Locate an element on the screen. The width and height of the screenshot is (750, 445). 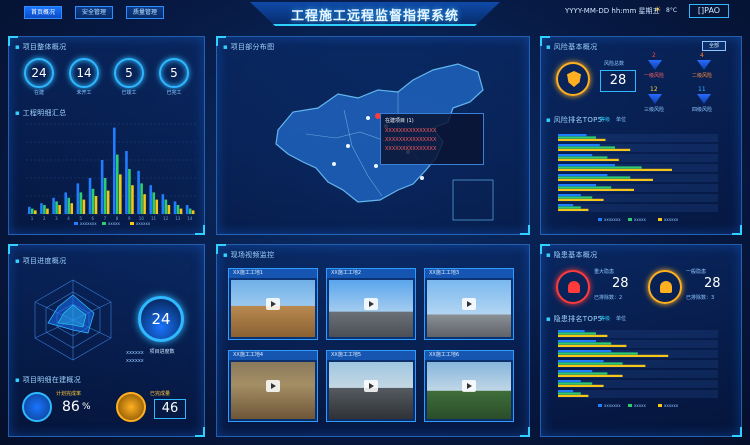
bar-legend-item: xxxxxxx is located at coordinates (88, 223).